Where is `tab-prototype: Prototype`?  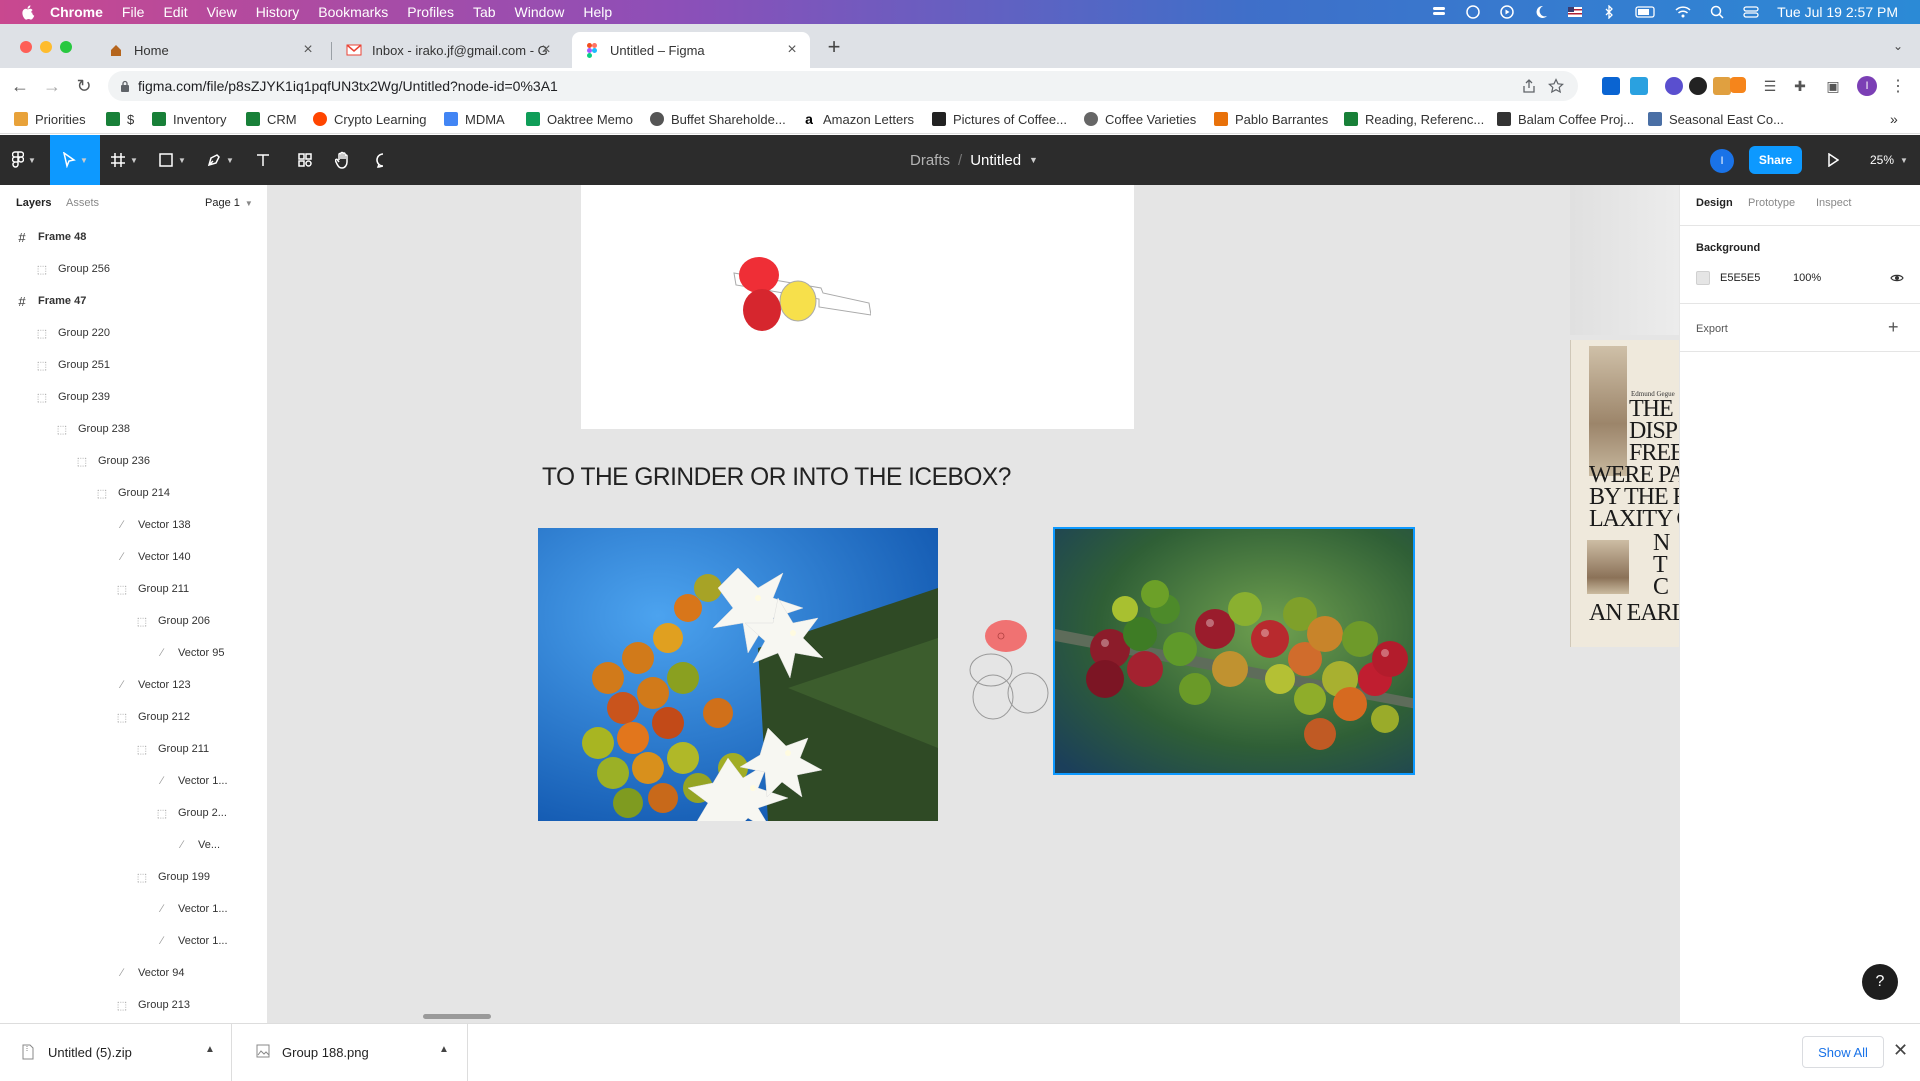
tab-prototype: Prototype is located at coordinates (1771, 203).